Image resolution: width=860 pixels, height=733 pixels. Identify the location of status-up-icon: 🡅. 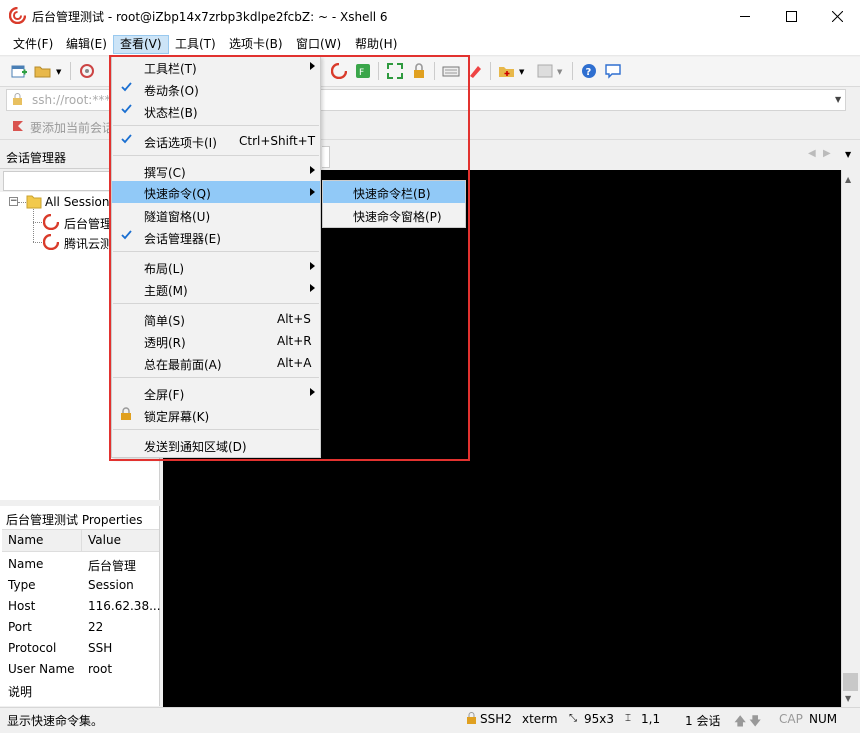
(740, 722).